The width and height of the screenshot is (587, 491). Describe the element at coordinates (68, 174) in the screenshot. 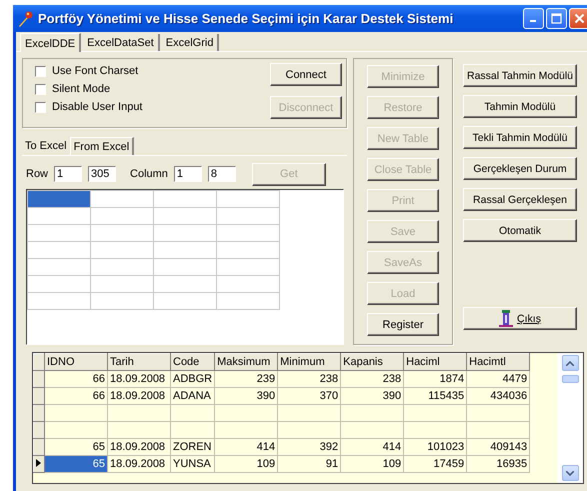

I see `row-from-field: 1` at that location.